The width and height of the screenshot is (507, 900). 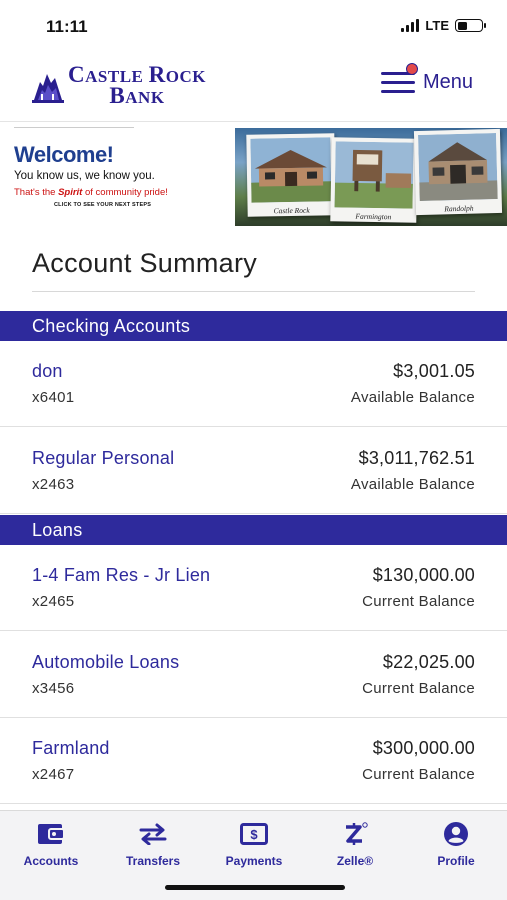 I want to click on nav-label: Zelle®, so click(x=355, y=861).